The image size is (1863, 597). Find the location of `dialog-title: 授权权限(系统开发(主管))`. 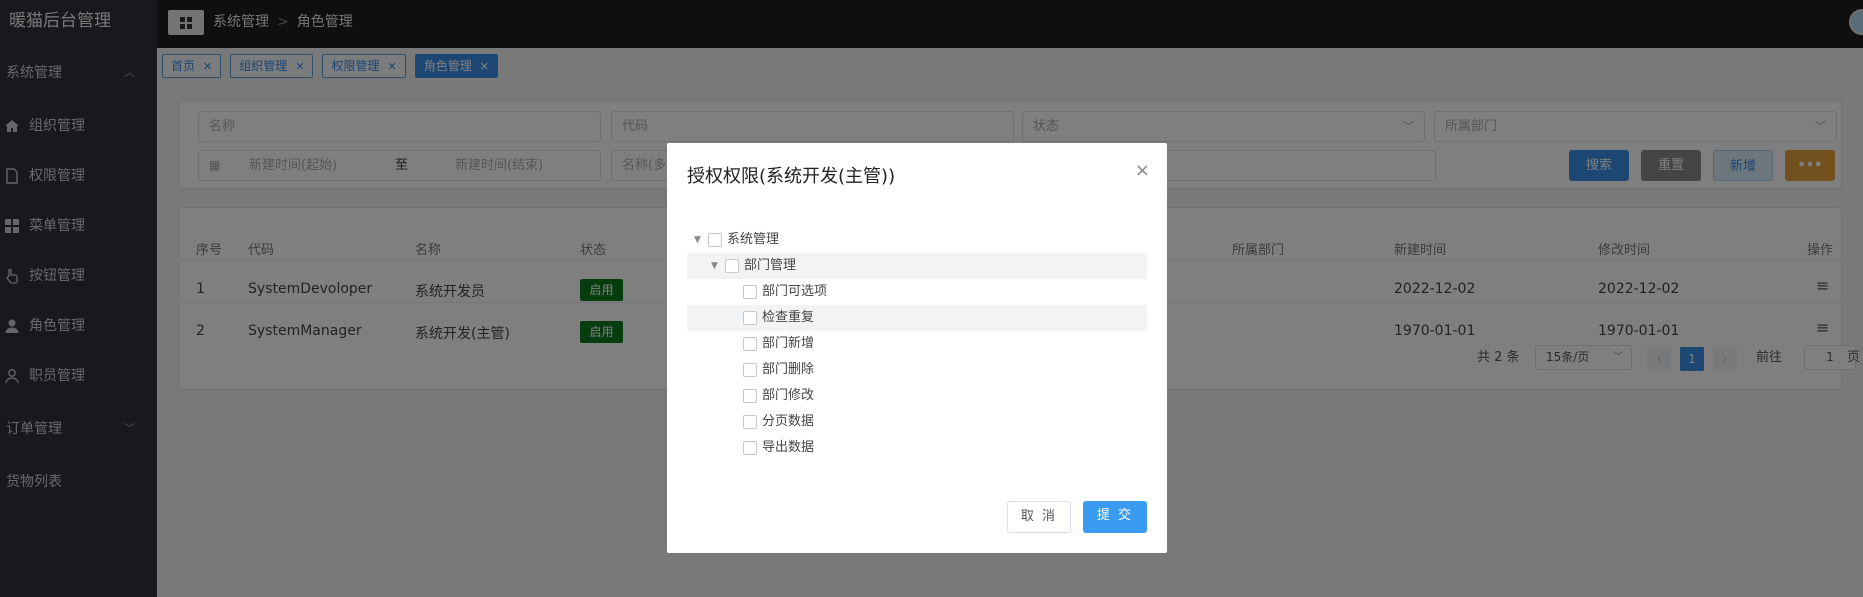

dialog-title: 授权权限(系统开发(主管)) is located at coordinates (791, 176).